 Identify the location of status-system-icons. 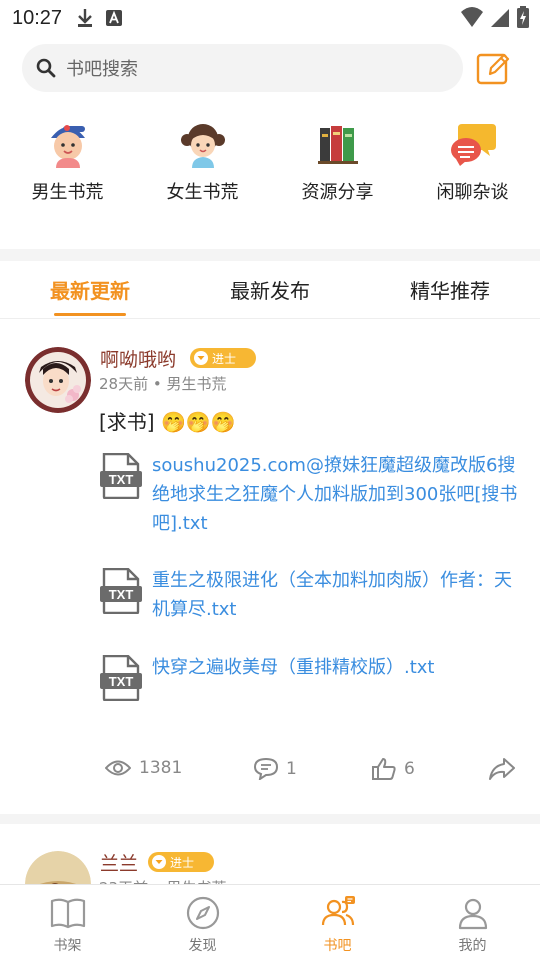
(495, 17).